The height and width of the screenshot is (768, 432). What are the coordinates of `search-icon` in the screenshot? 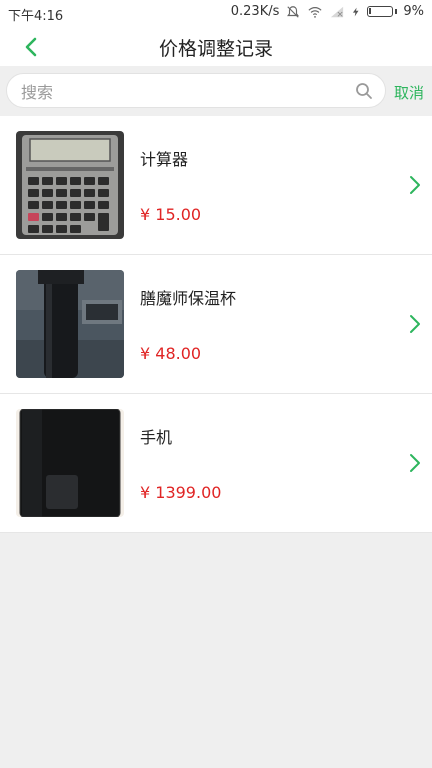 It's located at (364, 91).